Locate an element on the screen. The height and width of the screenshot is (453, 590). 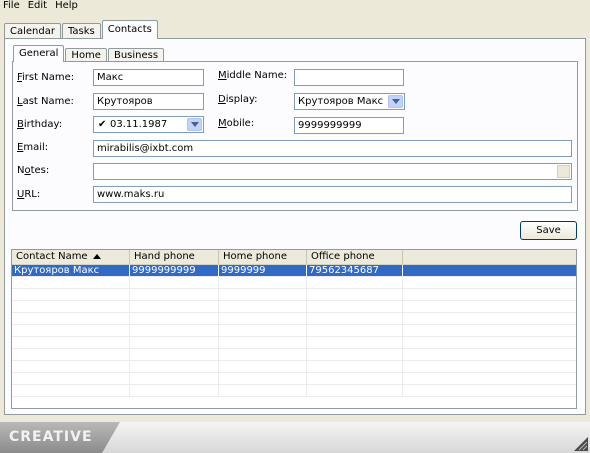
birthday-label: Birthday: is located at coordinates (40, 124).